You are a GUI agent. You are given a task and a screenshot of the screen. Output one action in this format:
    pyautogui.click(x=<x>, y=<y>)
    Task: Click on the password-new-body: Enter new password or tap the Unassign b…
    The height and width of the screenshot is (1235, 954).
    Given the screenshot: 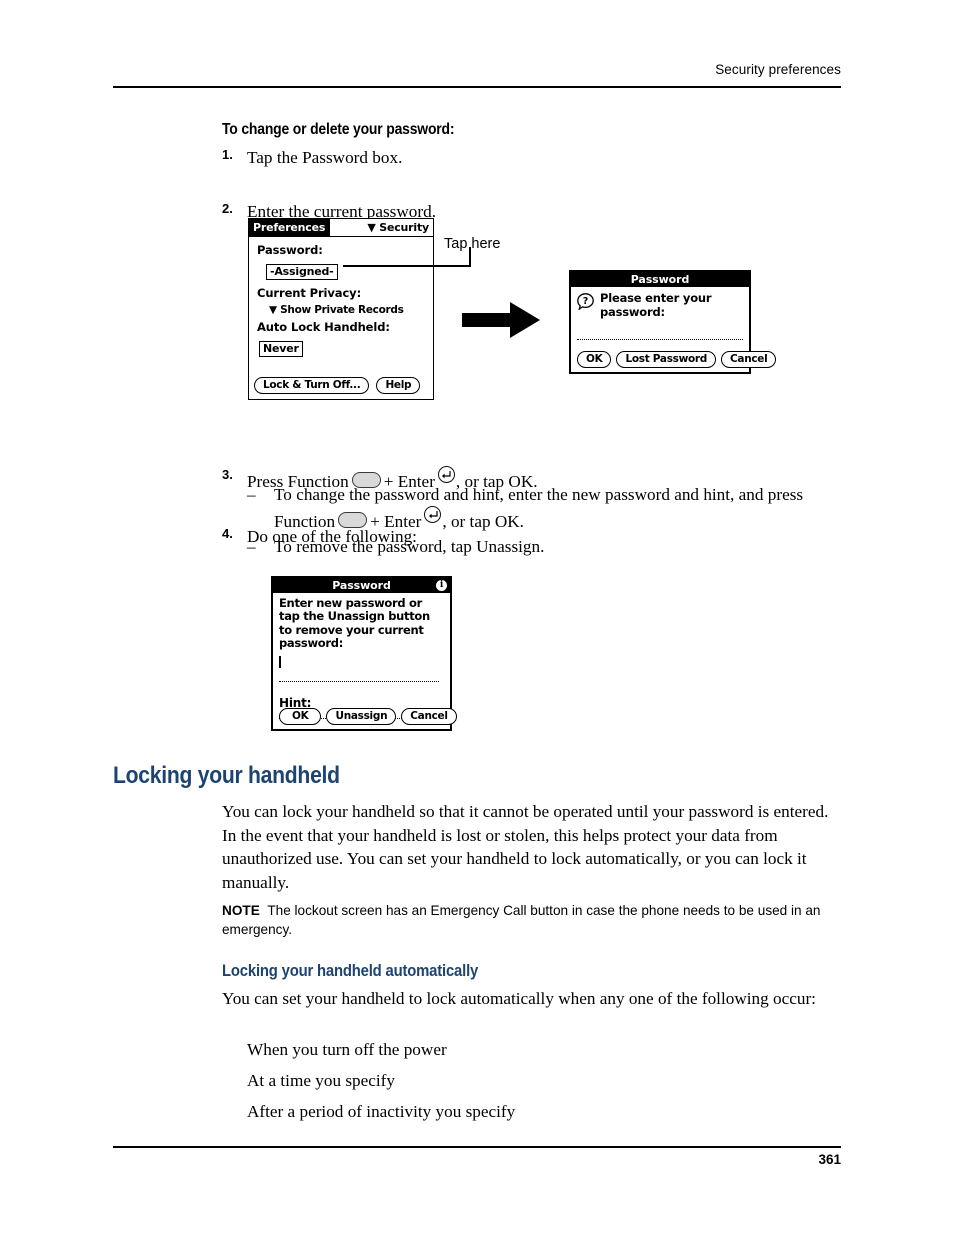 What is the action you would take?
    pyautogui.click(x=361, y=656)
    